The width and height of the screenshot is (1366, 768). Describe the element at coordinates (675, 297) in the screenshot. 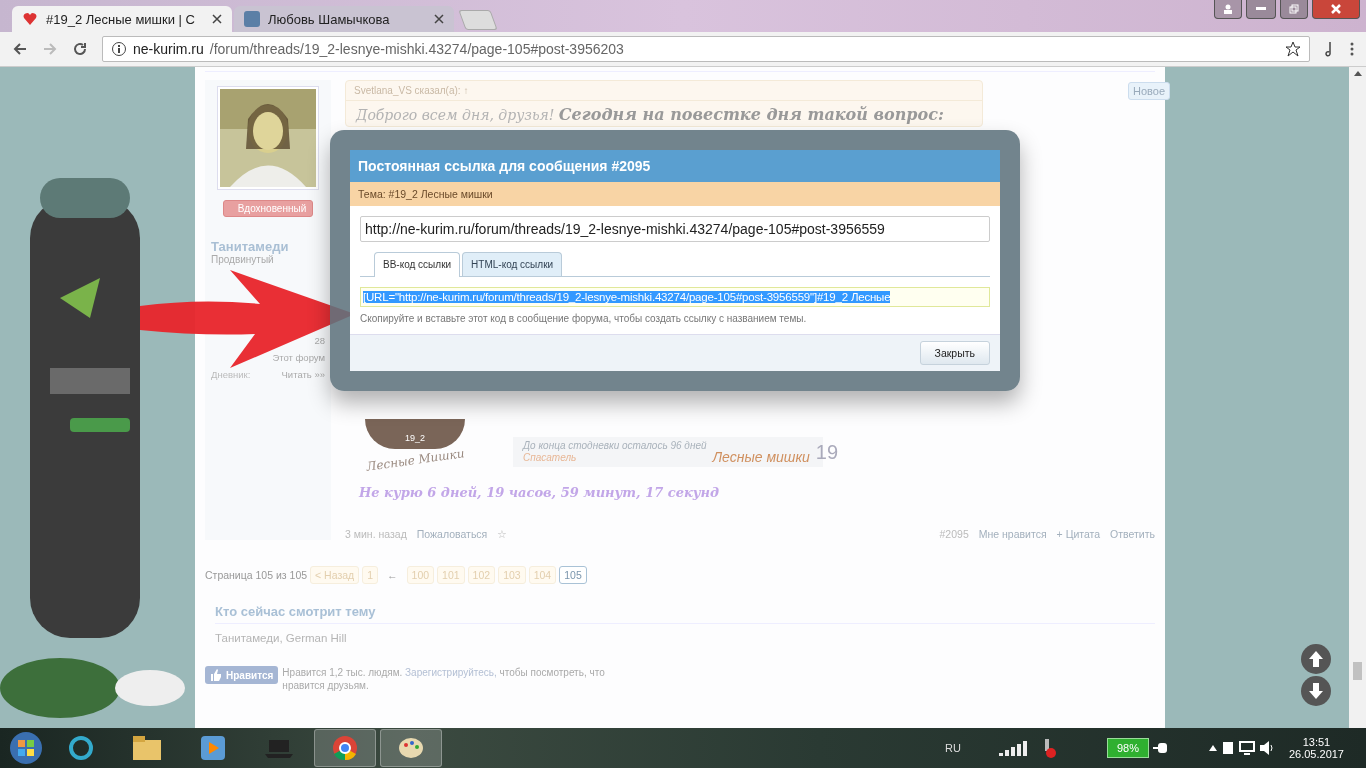

I see `code-field: [URL="http://ne-kurim.ru/forum/threads/19_2-lesnye-mishki.43274/page-105#post-3956559"]#19_2 Лесные` at that location.